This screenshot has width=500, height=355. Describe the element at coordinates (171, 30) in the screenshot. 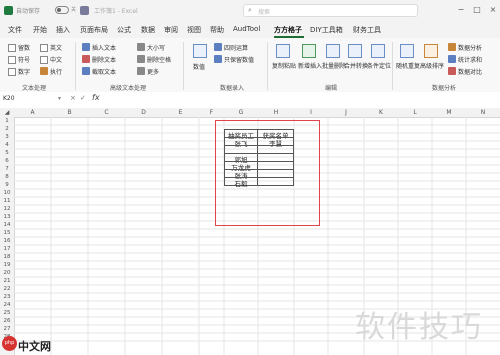

I see `tab-review: 审阅` at that location.